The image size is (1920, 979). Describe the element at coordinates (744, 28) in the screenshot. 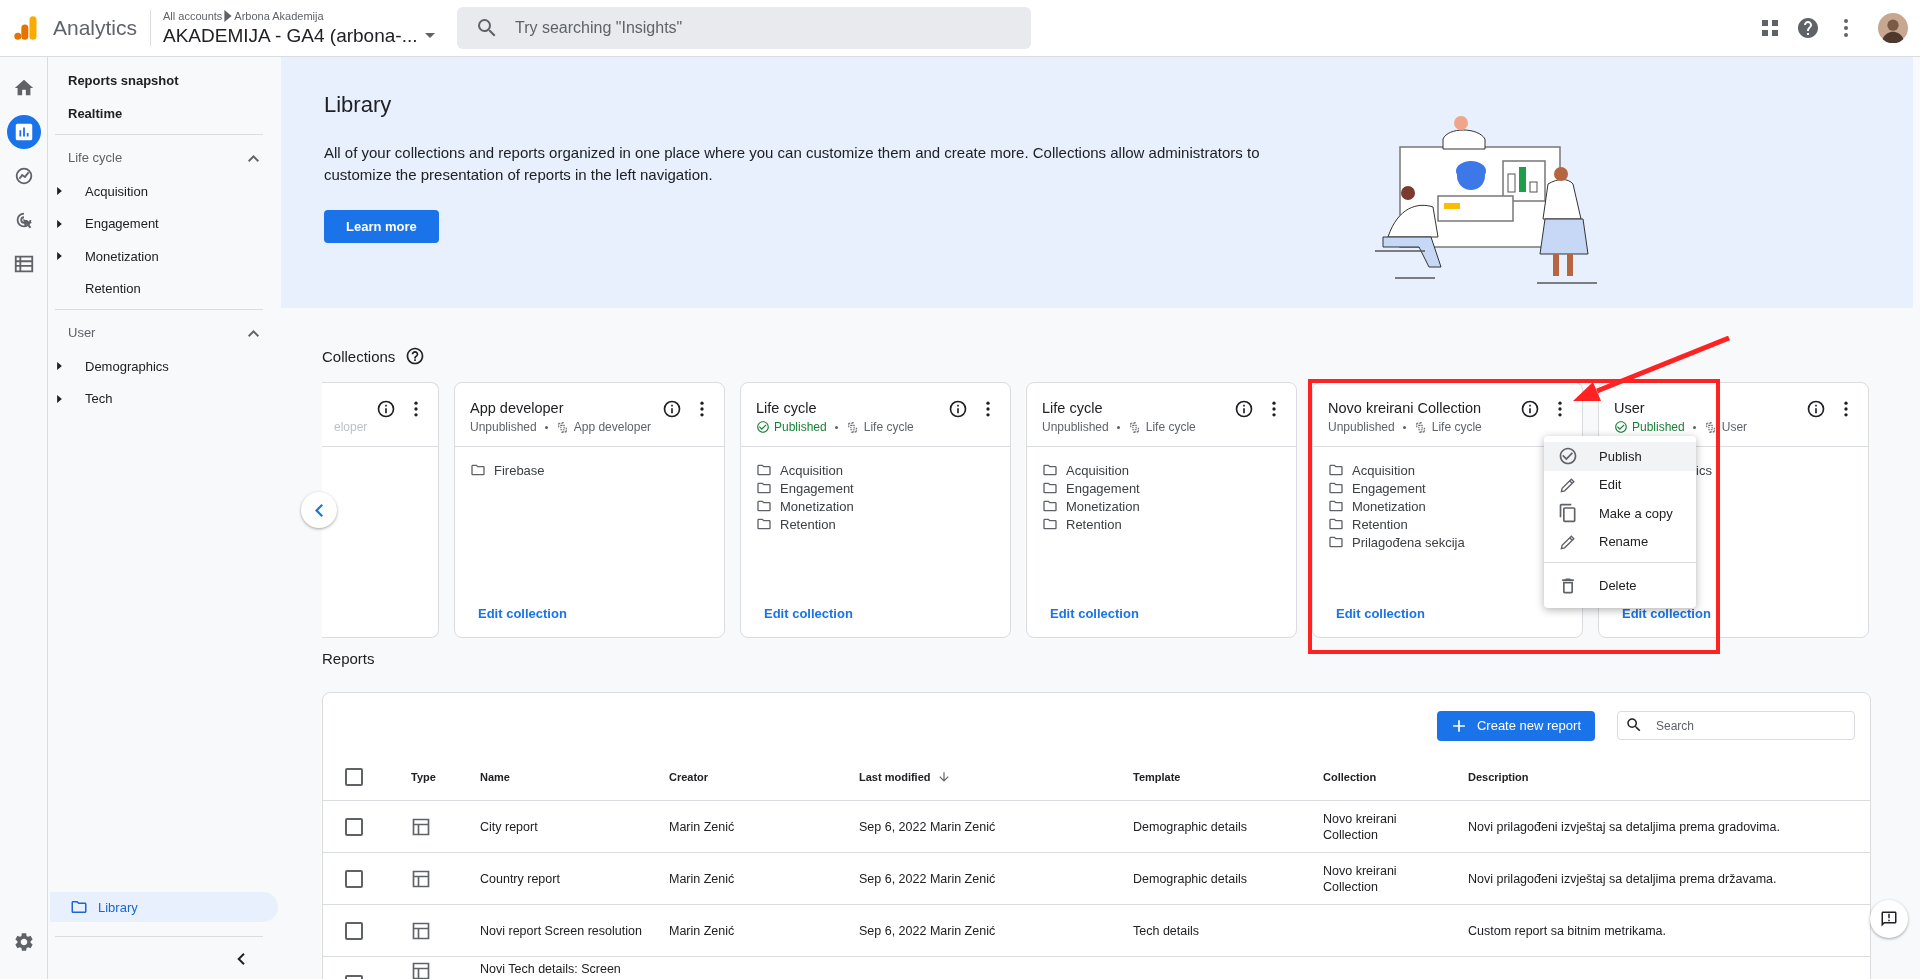

I see `search-field: Try searching "Insights"` at that location.